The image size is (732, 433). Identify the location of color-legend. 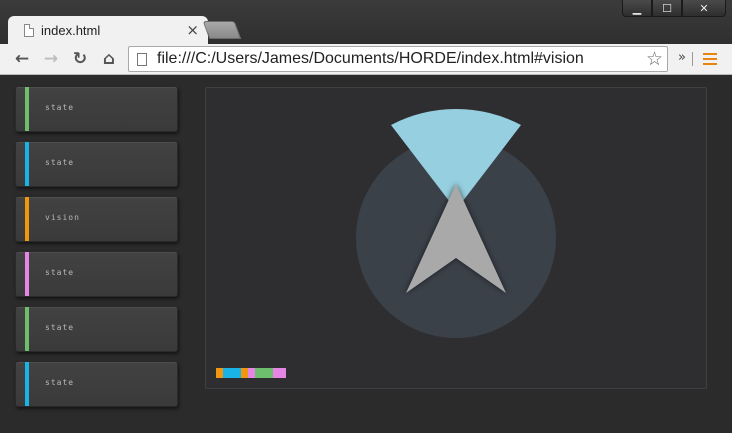
(251, 373).